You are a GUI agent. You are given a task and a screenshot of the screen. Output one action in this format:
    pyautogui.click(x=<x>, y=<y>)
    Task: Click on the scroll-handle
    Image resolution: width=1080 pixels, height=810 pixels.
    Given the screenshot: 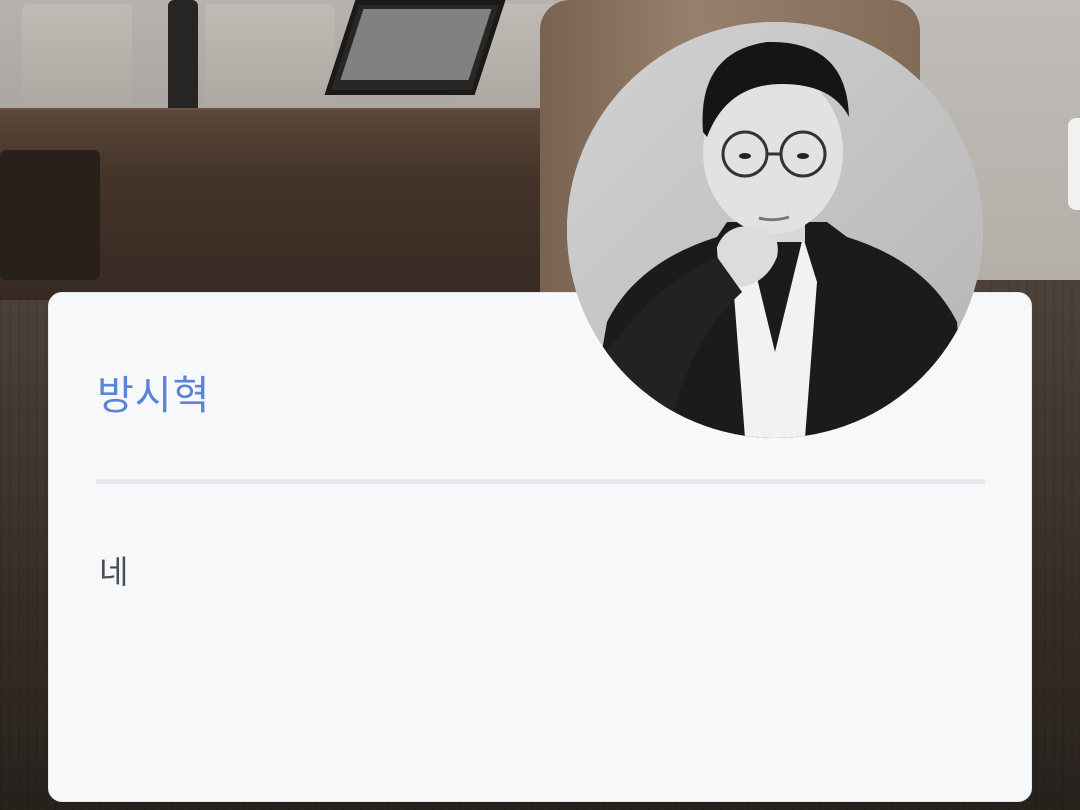 What is the action you would take?
    pyautogui.click(x=1074, y=164)
    